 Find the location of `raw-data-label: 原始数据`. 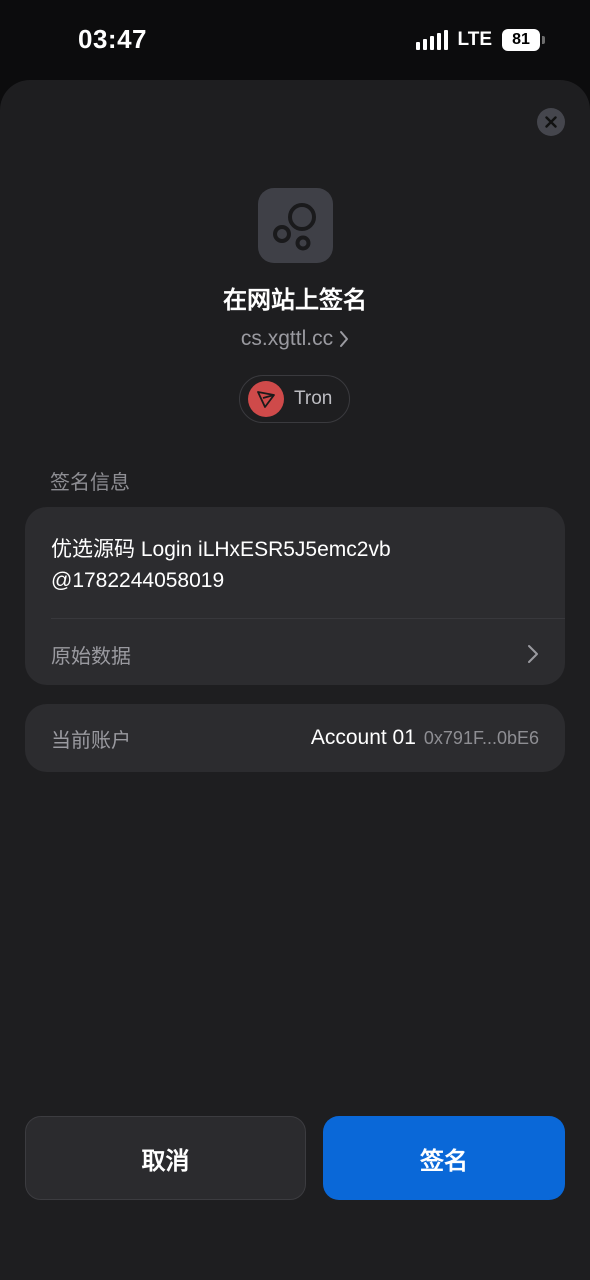

raw-data-label: 原始数据 is located at coordinates (91, 656).